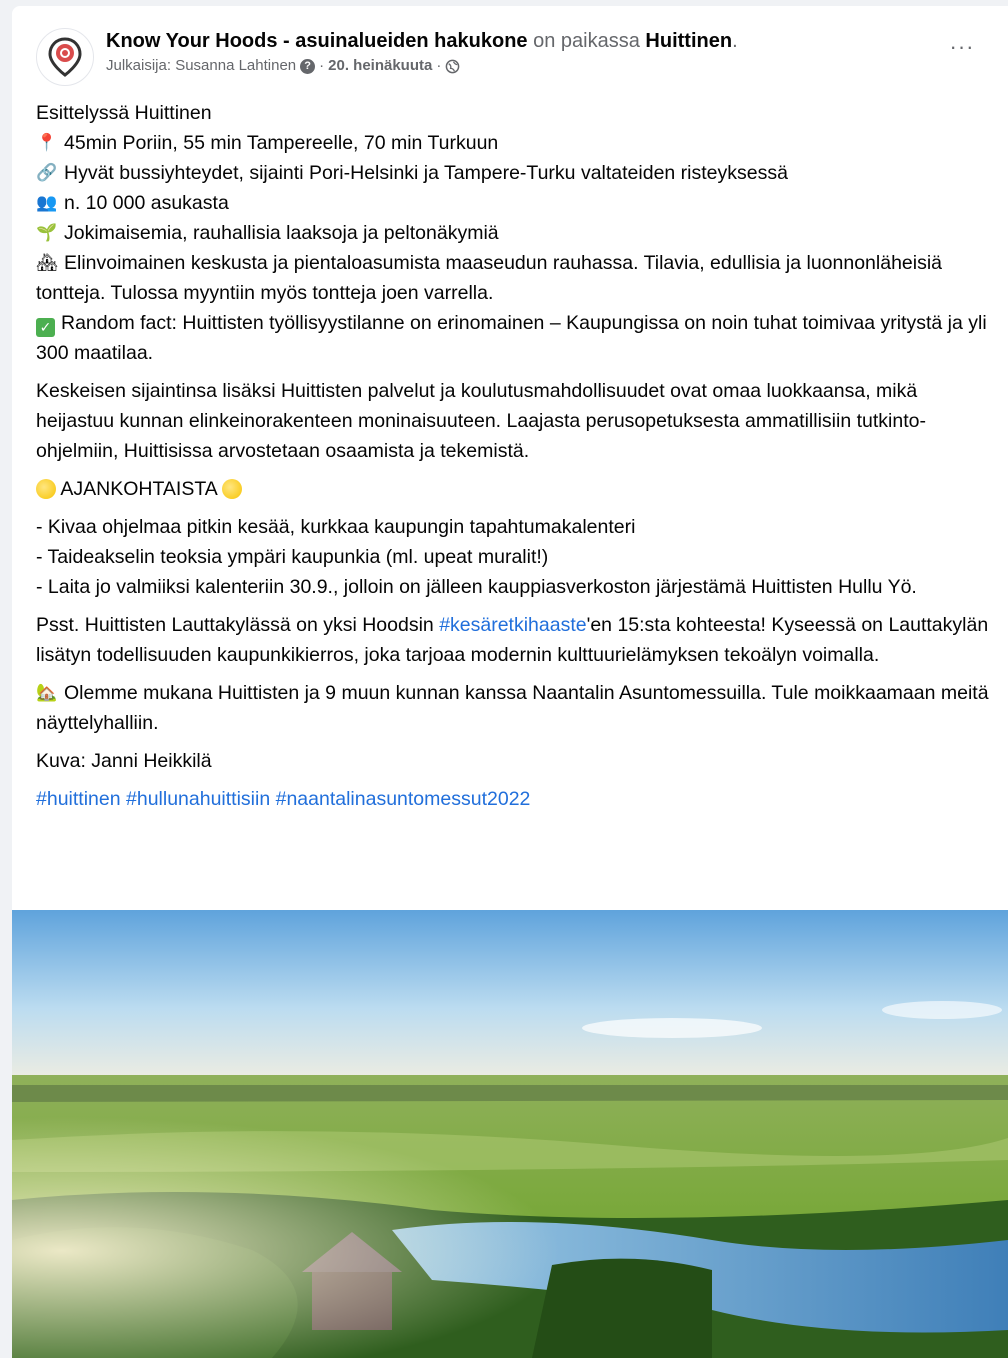  I want to click on globe-icon, so click(453, 66).